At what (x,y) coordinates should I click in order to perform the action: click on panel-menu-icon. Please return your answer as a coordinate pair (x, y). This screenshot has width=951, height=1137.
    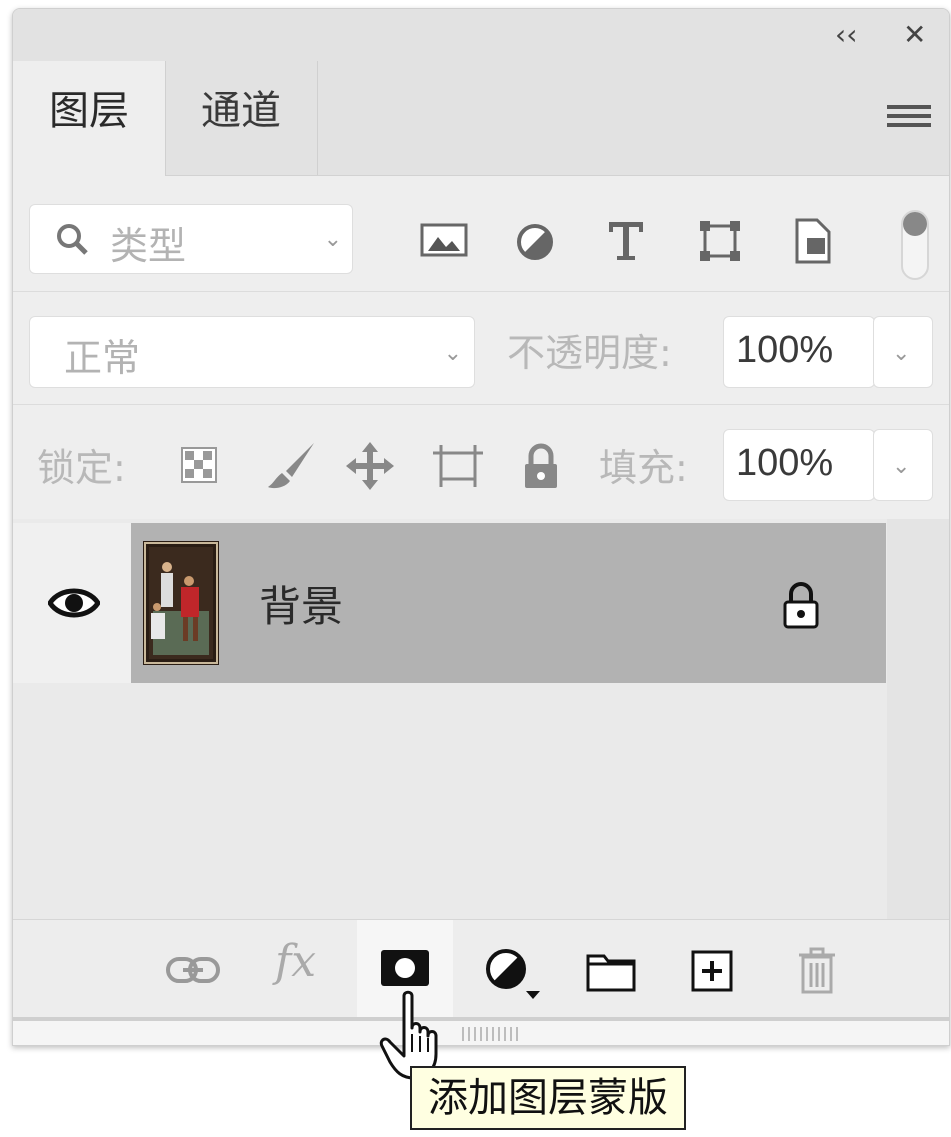
    Looking at the image, I should click on (909, 118).